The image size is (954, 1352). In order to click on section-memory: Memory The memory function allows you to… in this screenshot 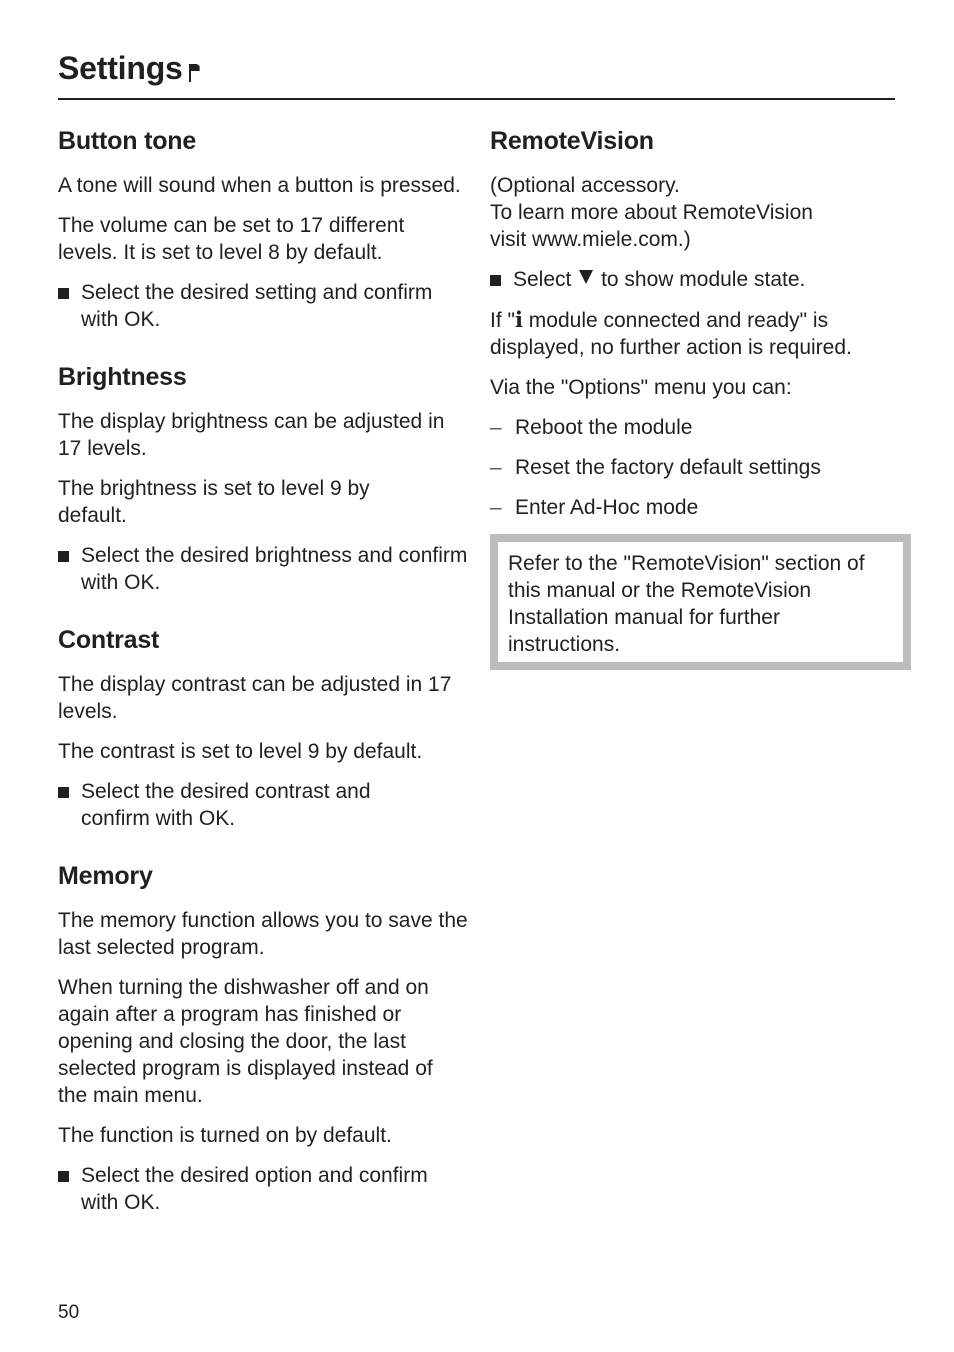, I will do `click(263, 1037)`.